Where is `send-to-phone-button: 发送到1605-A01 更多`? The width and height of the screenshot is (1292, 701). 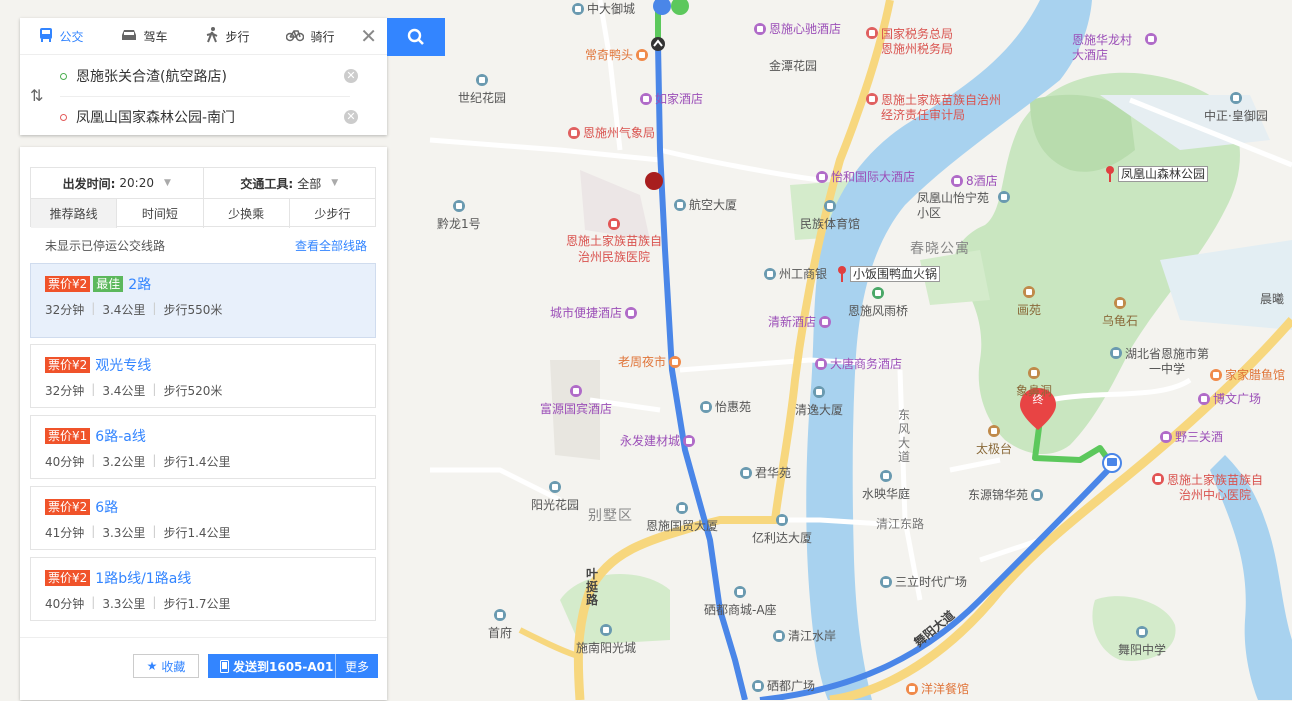 send-to-phone-button: 发送到1605-A01 更多 is located at coordinates (293, 666).